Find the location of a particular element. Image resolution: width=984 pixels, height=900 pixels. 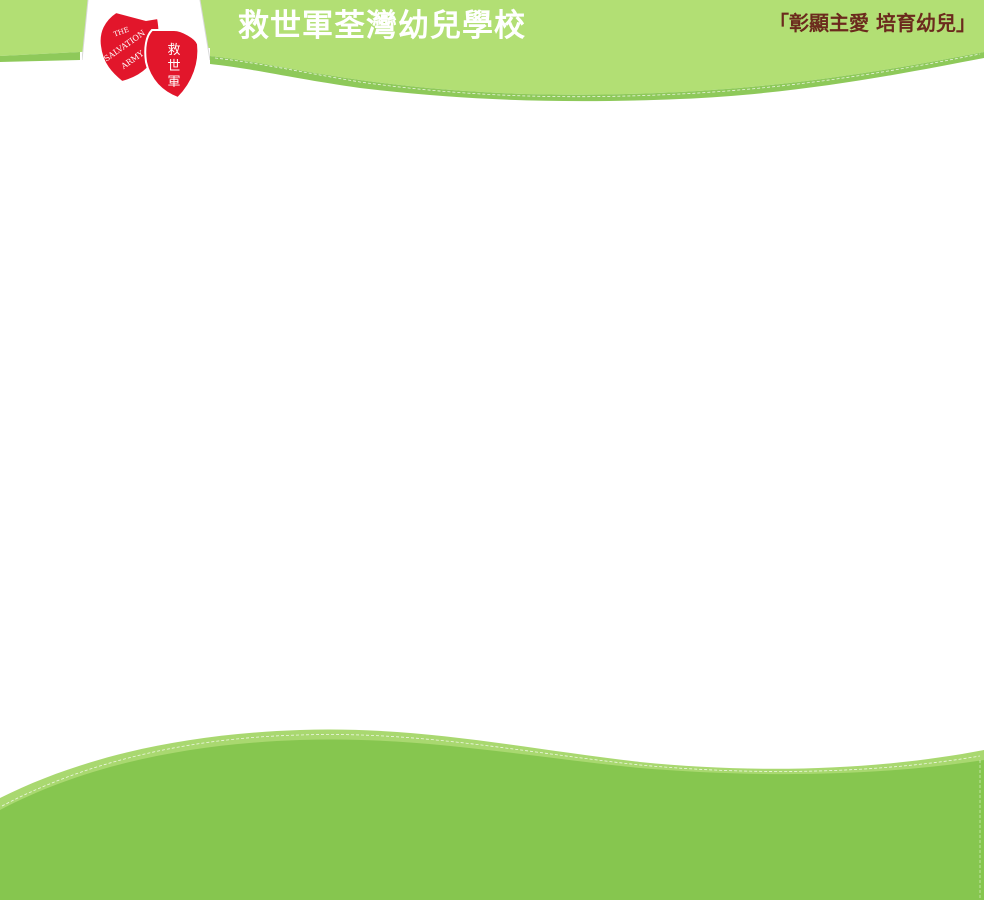

svg-text: 軍 is located at coordinates (173, 82).